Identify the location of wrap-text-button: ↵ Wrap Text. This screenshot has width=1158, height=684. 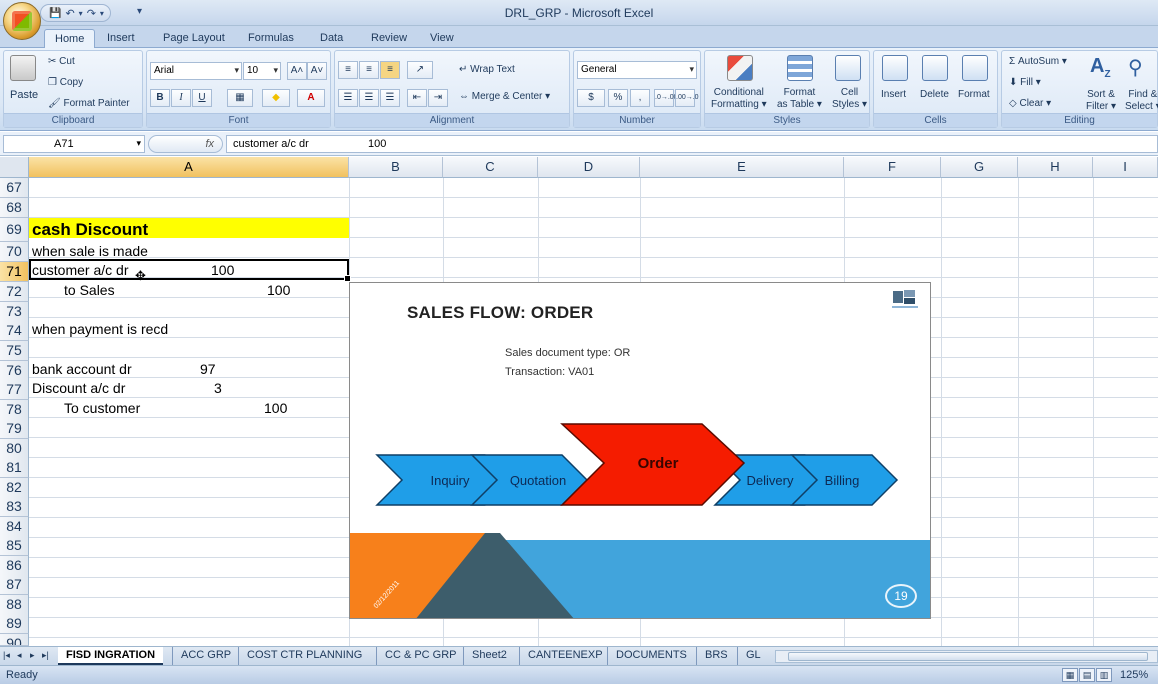
(487, 69).